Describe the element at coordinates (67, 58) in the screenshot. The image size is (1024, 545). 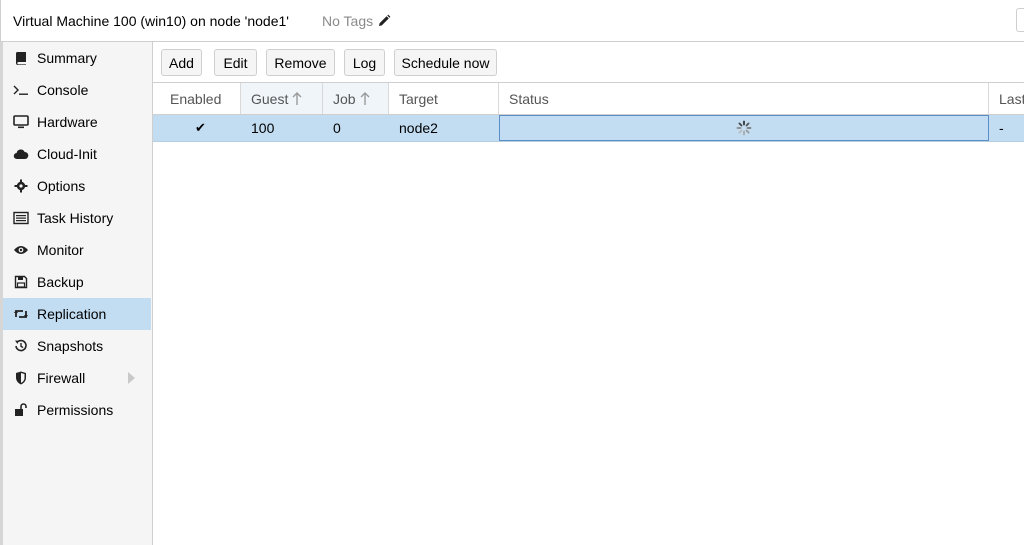
I see `sidebar-item-label: Summary` at that location.